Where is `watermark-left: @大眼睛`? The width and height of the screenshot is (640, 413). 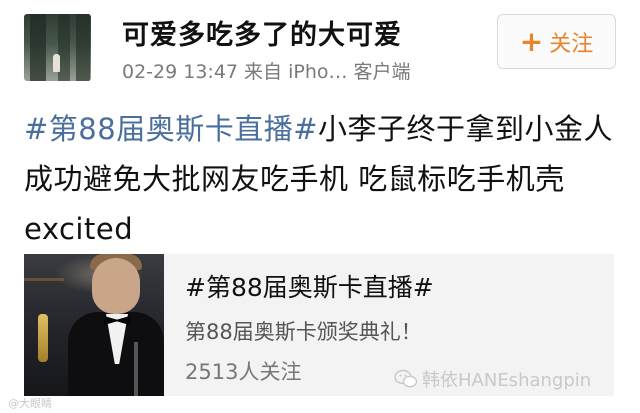 watermark-left: @大眼睛 is located at coordinates (30, 403).